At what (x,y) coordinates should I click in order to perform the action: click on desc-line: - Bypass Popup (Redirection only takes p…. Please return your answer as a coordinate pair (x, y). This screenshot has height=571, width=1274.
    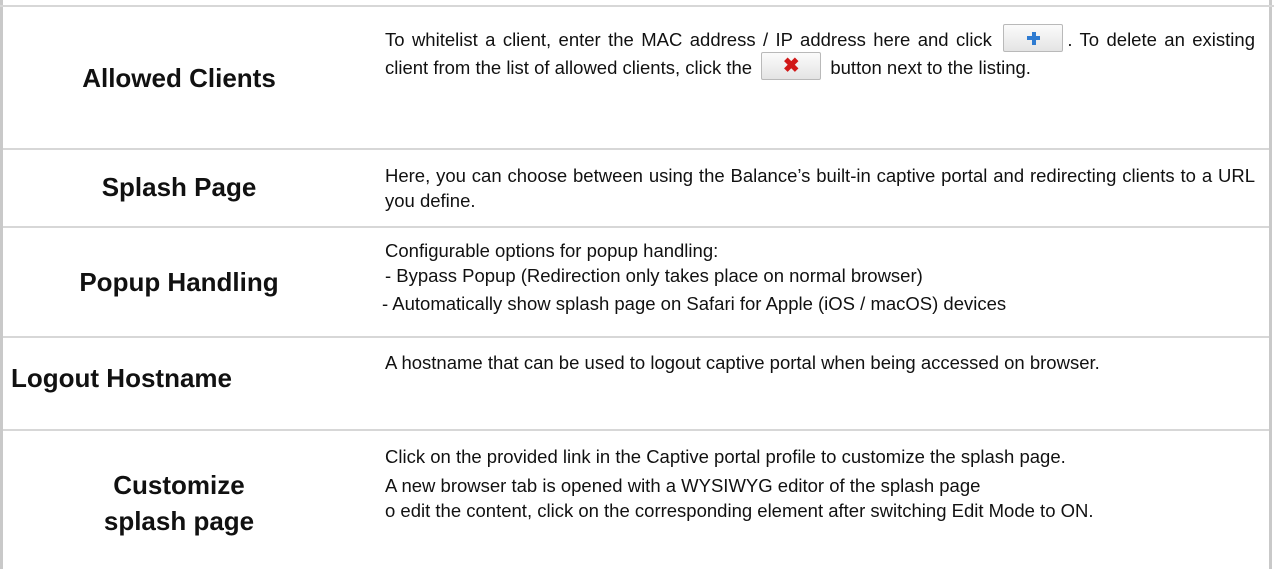
    Looking at the image, I should click on (654, 275).